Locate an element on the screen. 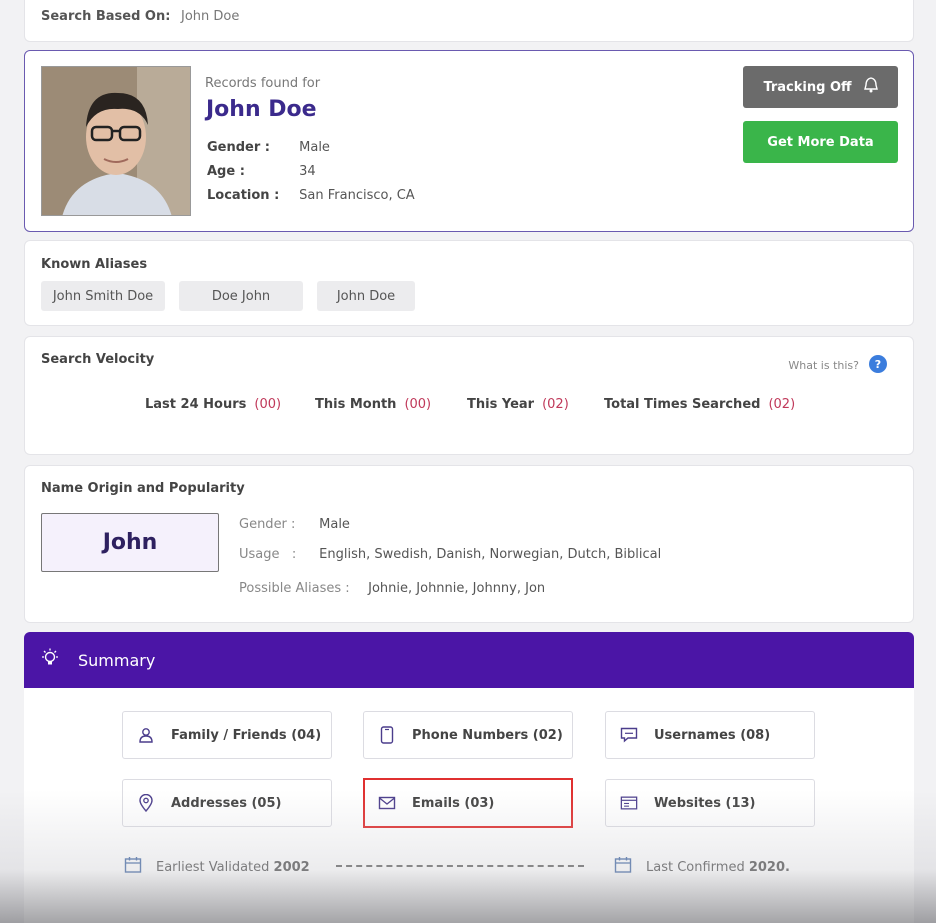 This screenshot has width=936, height=923. last-confirmed: Last Confirmed 2020. is located at coordinates (702, 867).